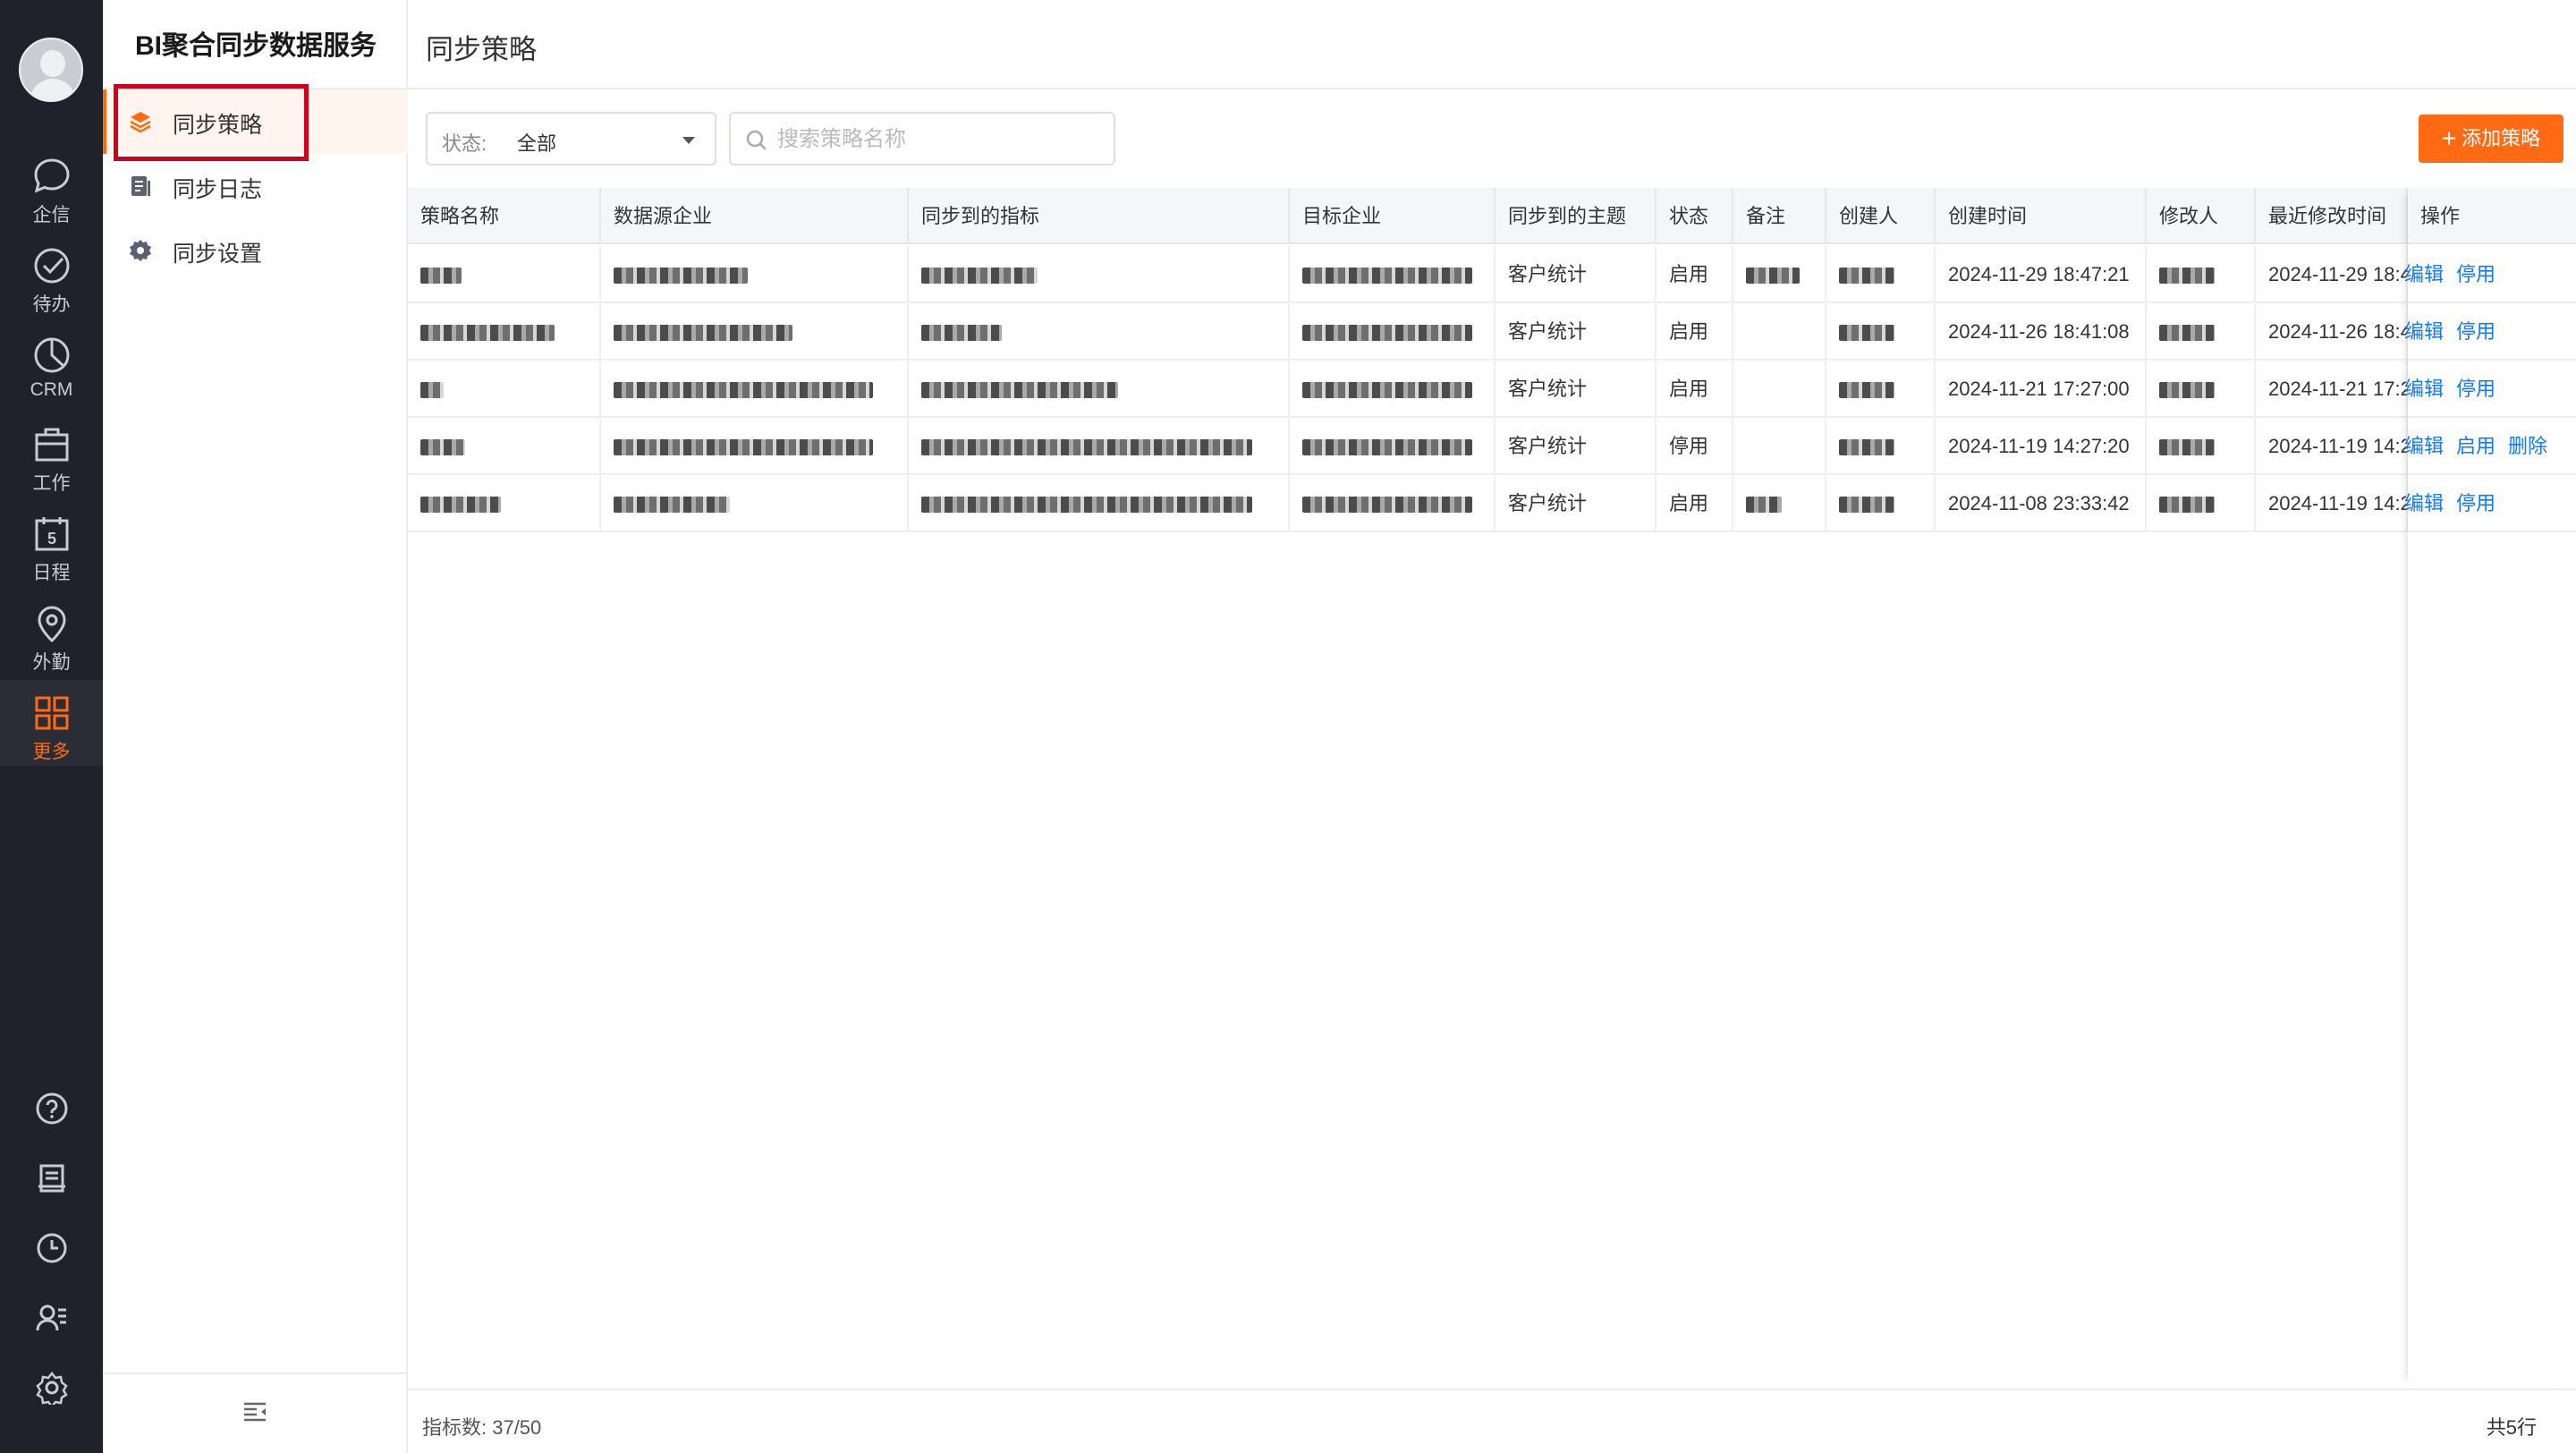 Image resolution: width=2576 pixels, height=1453 pixels. What do you see at coordinates (2332, 274) in the screenshot?
I see `cell-modified-time: 2024-11-29 18:4` at bounding box center [2332, 274].